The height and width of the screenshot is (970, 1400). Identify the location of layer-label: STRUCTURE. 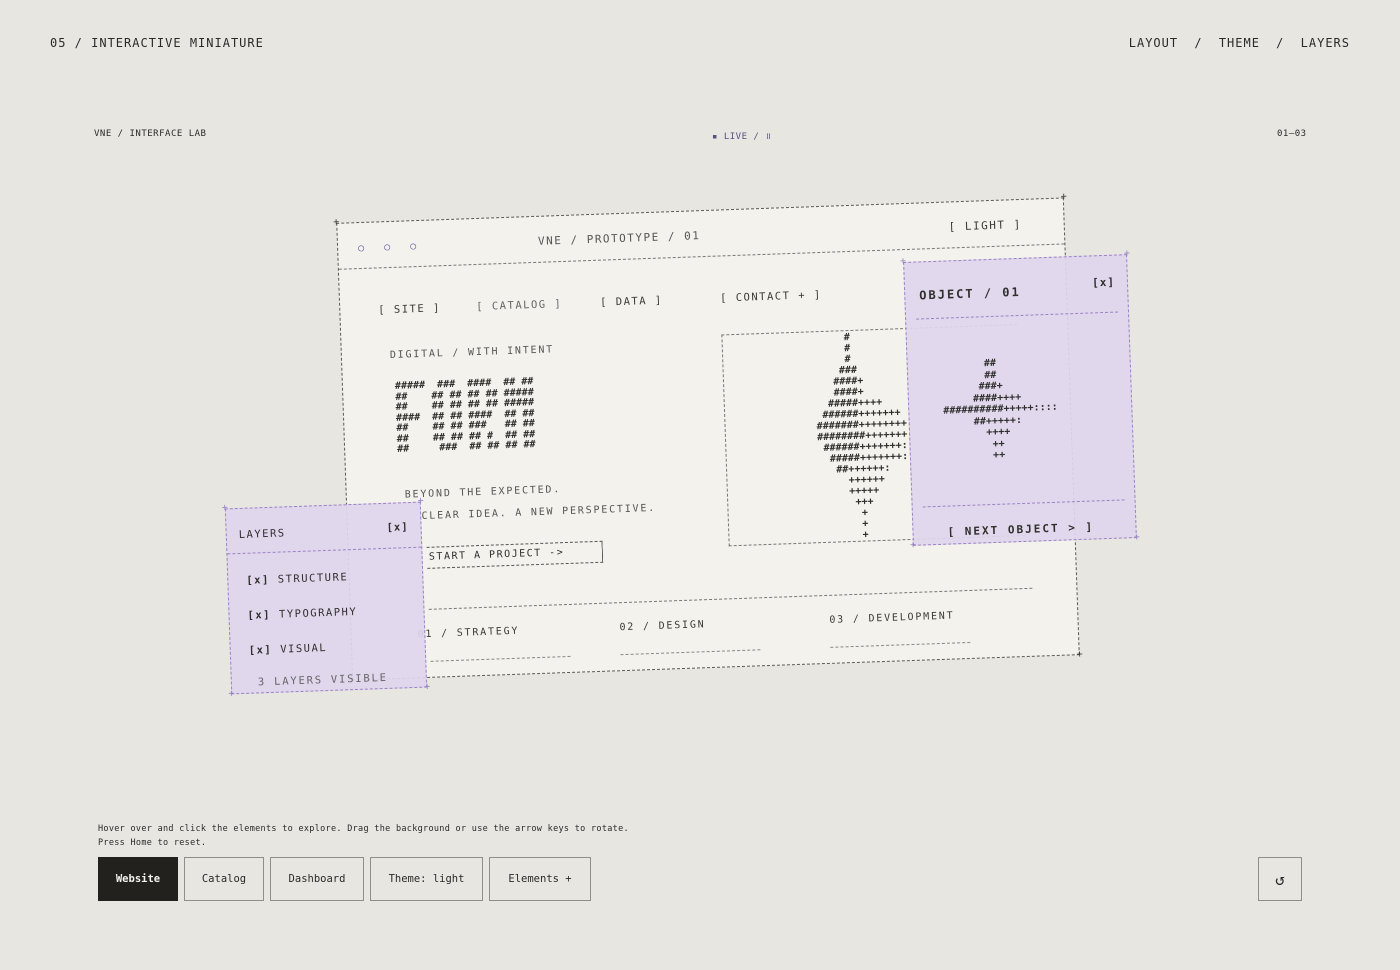
(313, 578).